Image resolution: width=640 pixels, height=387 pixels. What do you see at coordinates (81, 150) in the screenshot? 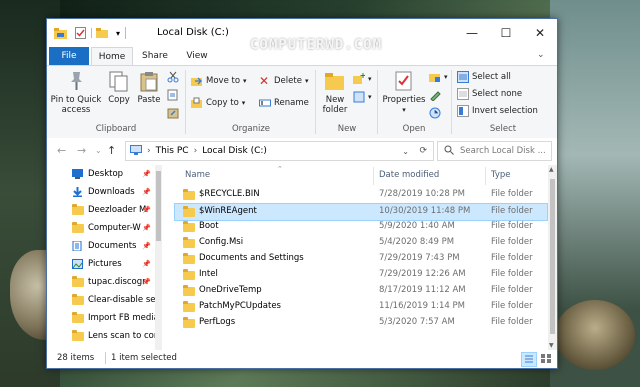
I see `forward-arrow-icon: →` at bounding box center [81, 150].